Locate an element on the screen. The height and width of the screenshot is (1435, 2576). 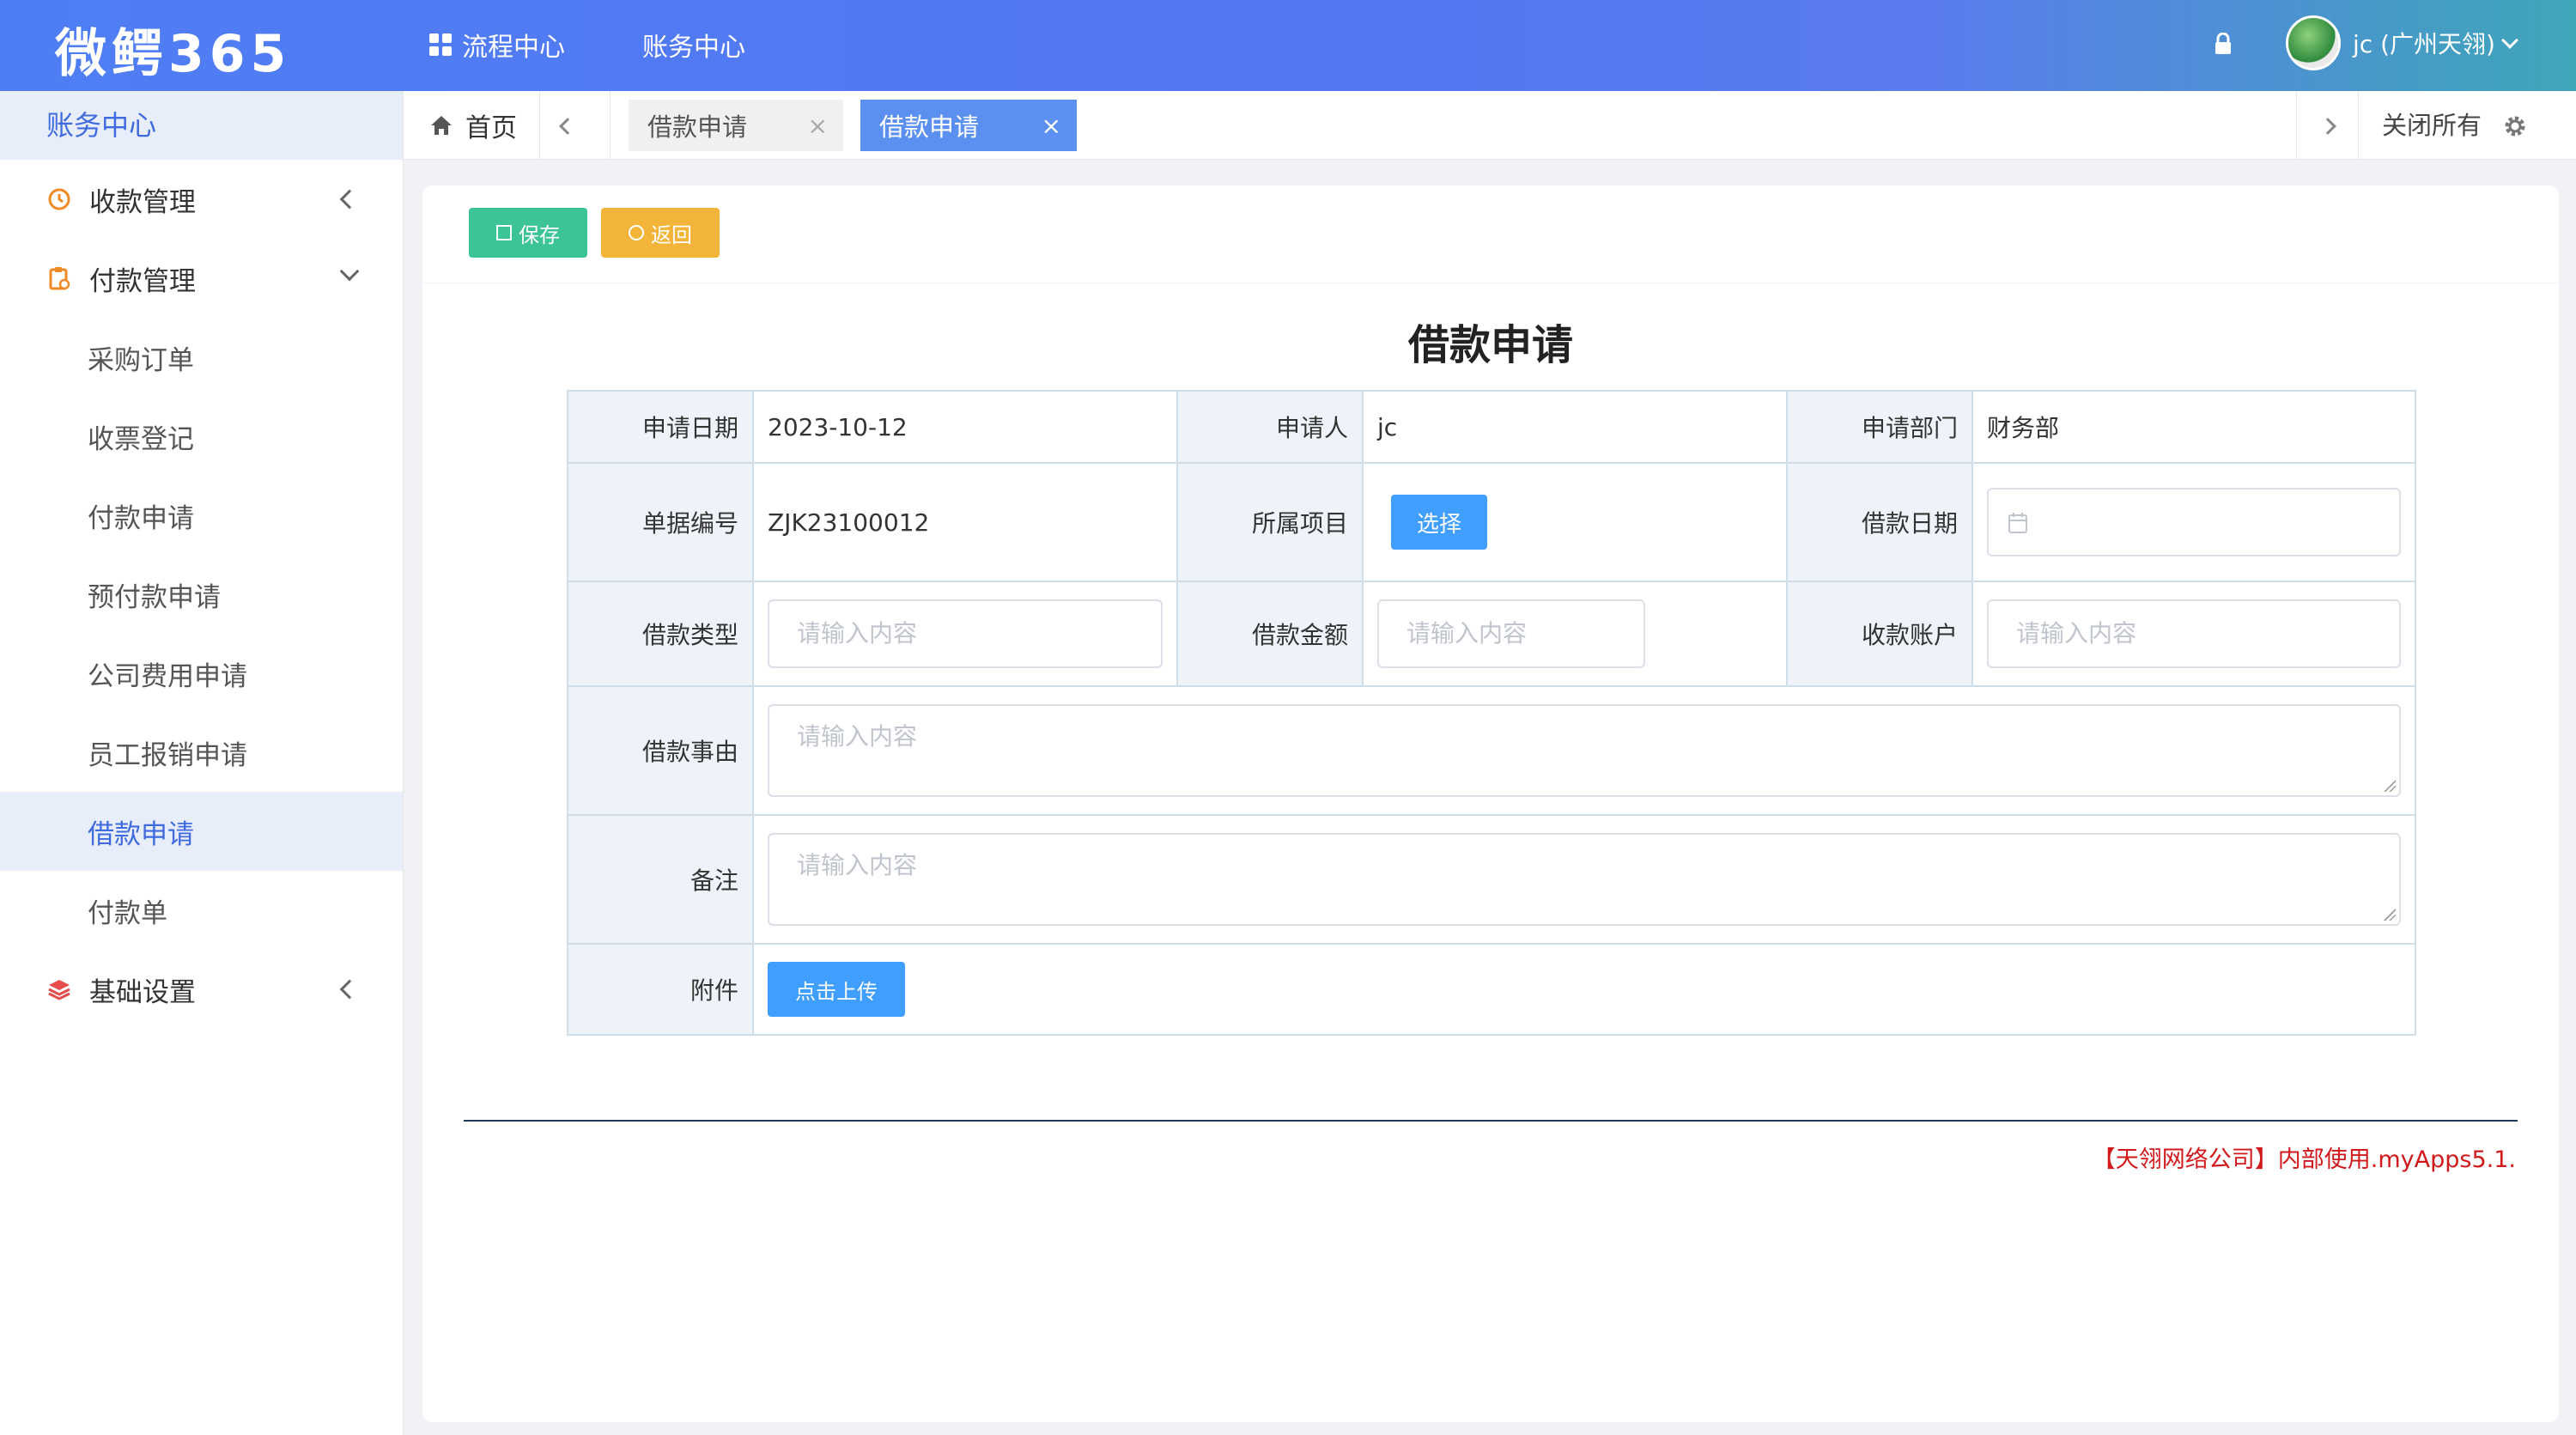
loan-date-label: 借款日期 is located at coordinates (1880, 522).